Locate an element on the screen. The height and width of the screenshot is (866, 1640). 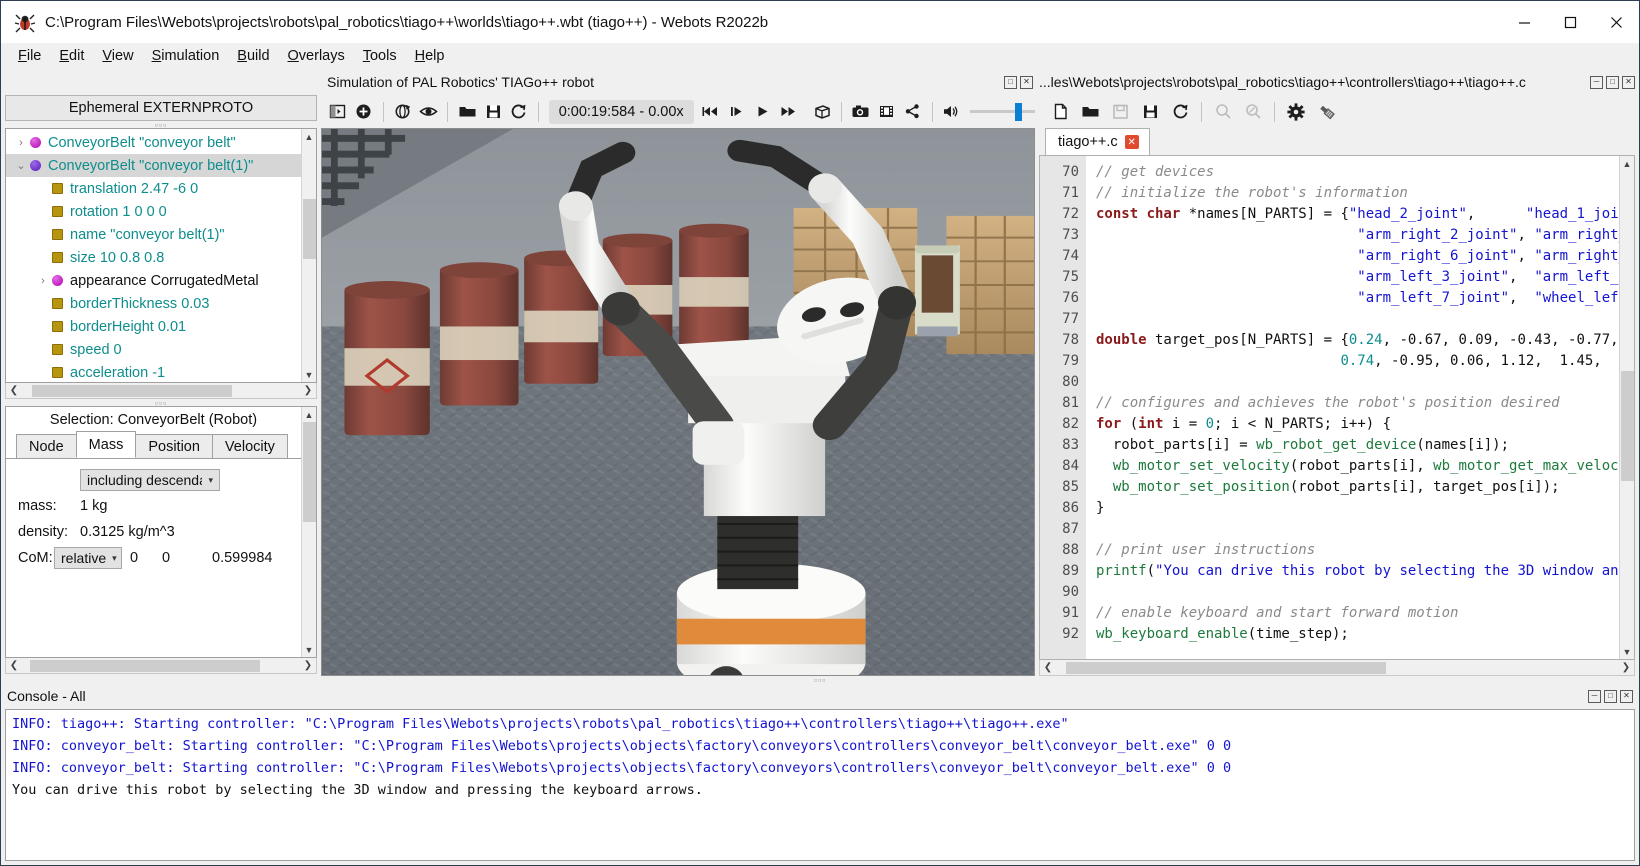
tree-node: ›name "conveyor belt(1)" is located at coordinates (153, 234).